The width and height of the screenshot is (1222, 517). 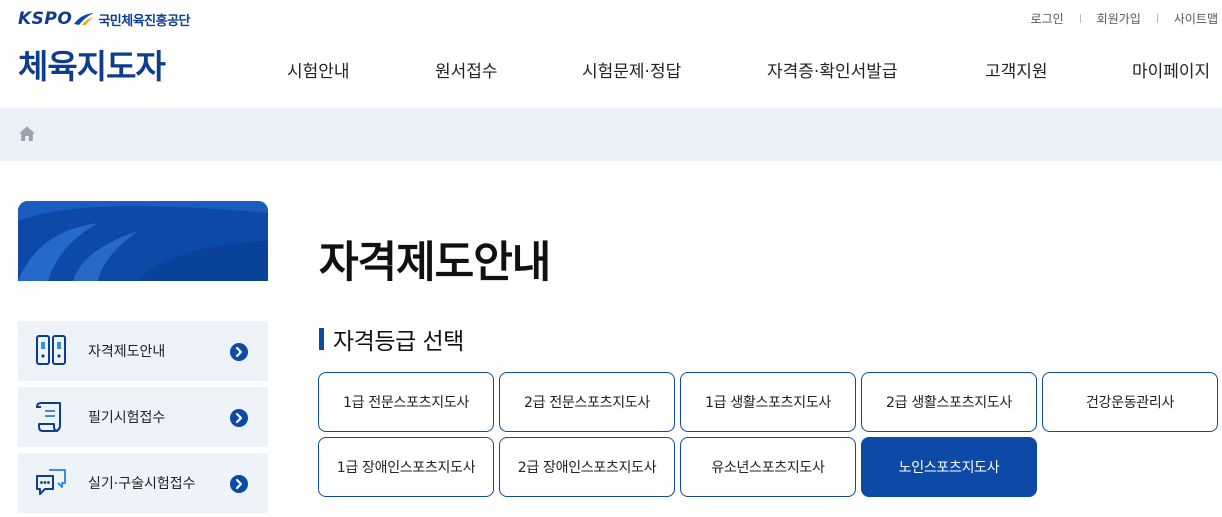 What do you see at coordinates (631, 69) in the screenshot?
I see `gnb-exam-answers: 시험문제·정답` at bounding box center [631, 69].